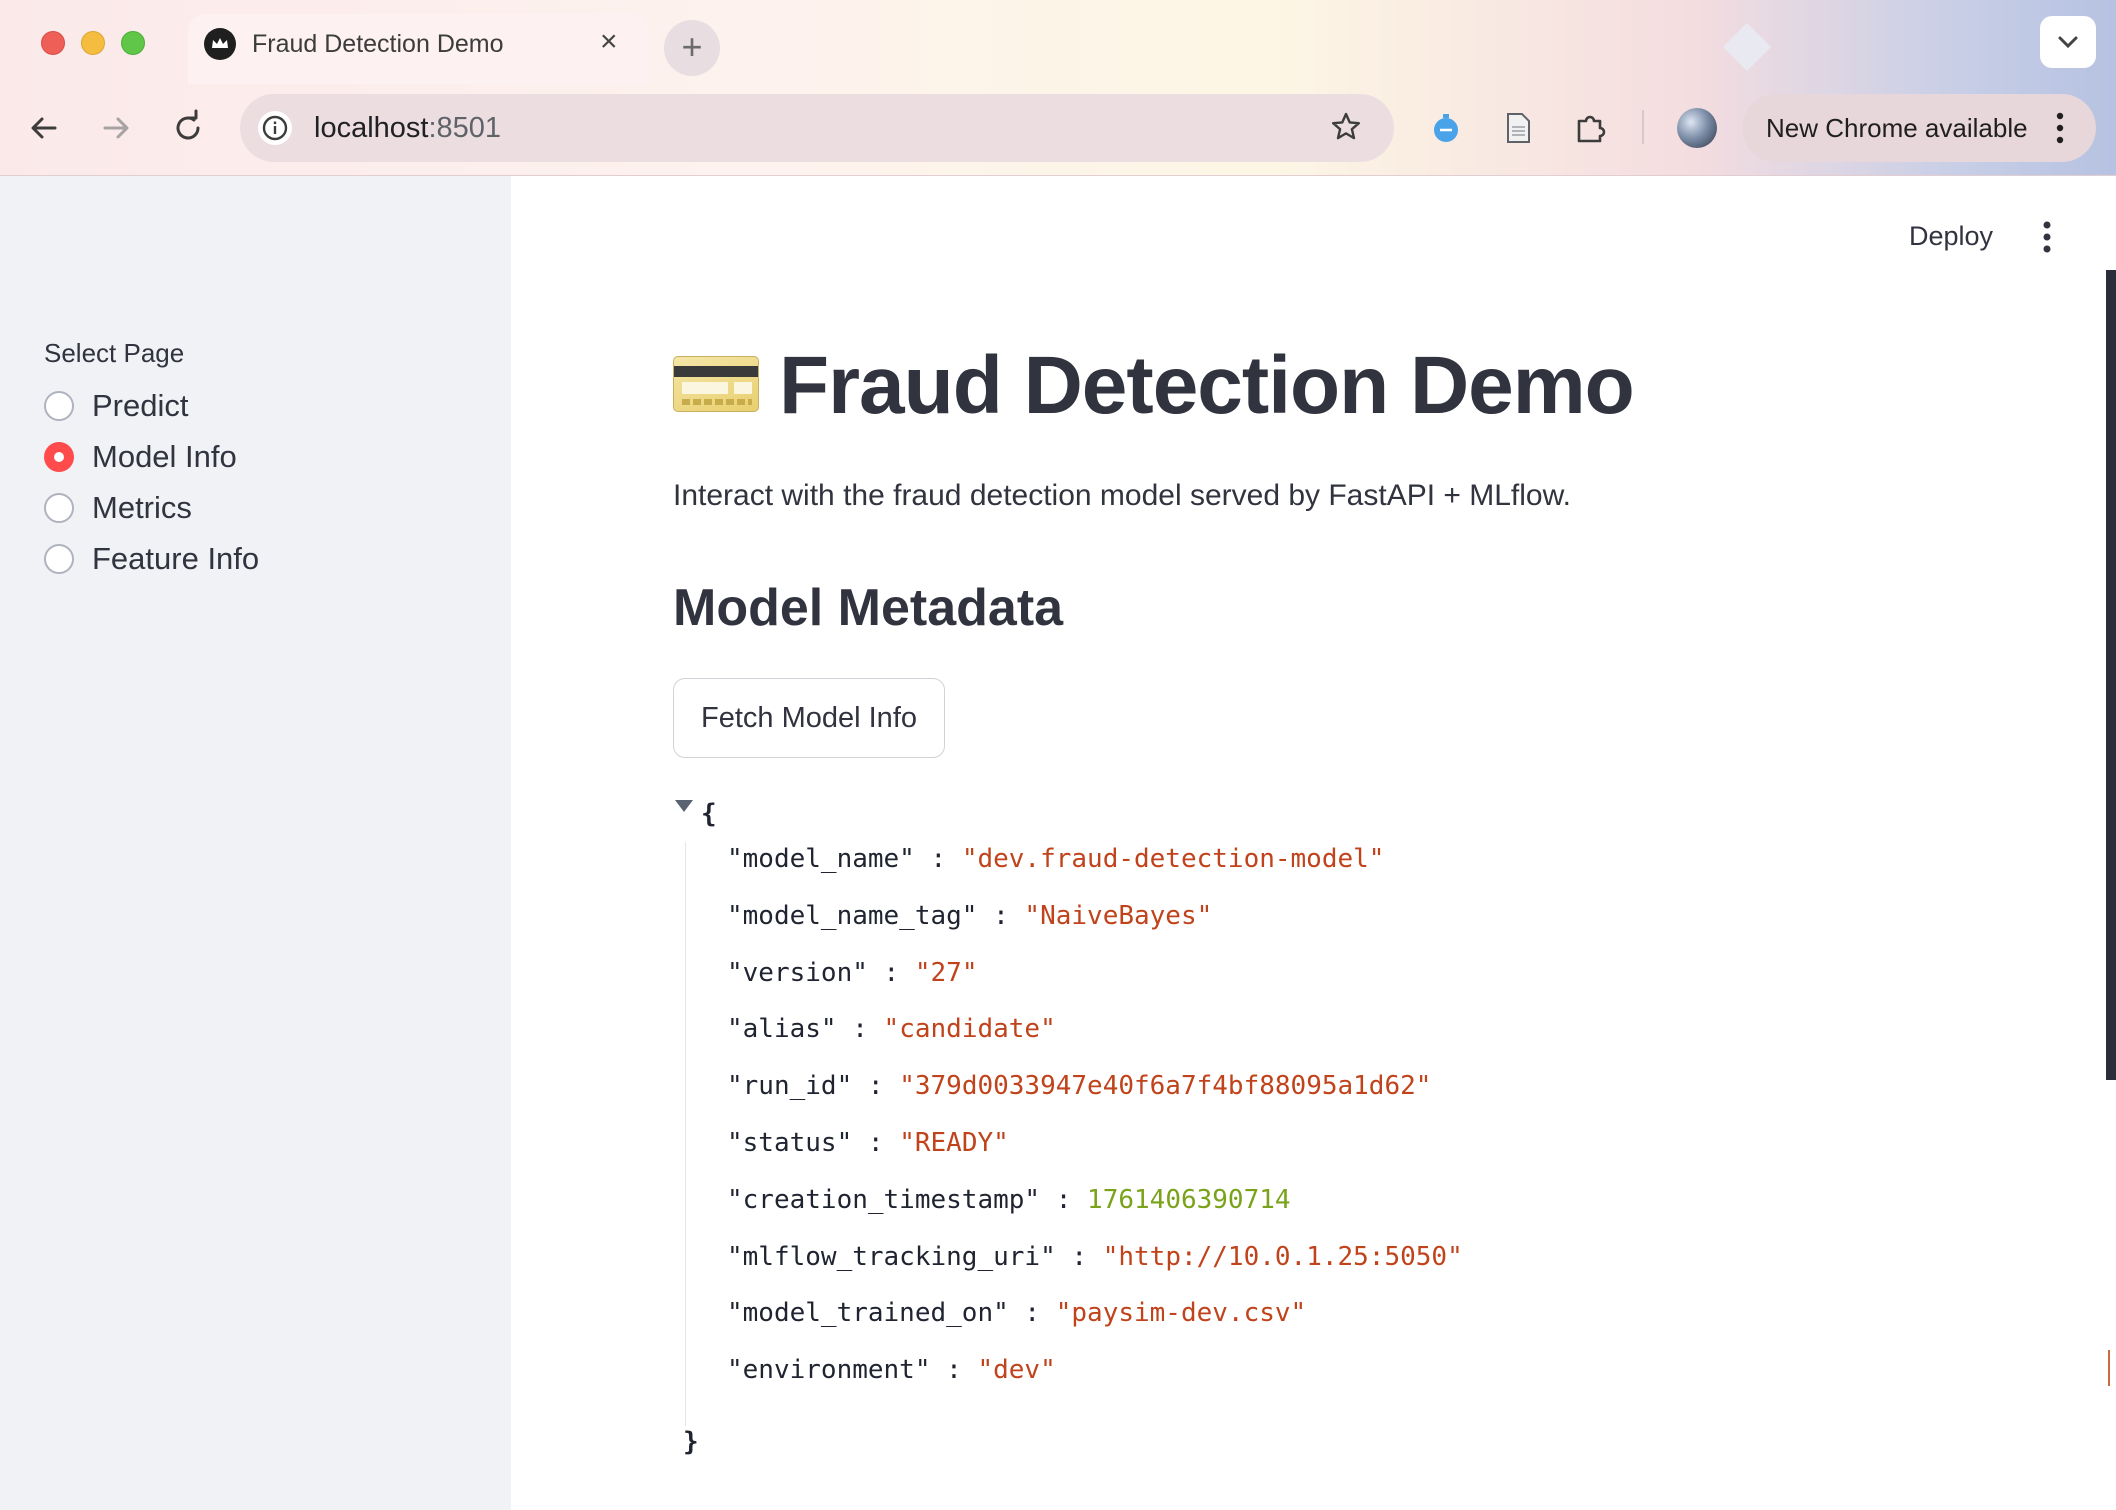 The width and height of the screenshot is (2116, 1510). What do you see at coordinates (954, 1143) in the screenshot?
I see `json-value: "READY"` at bounding box center [954, 1143].